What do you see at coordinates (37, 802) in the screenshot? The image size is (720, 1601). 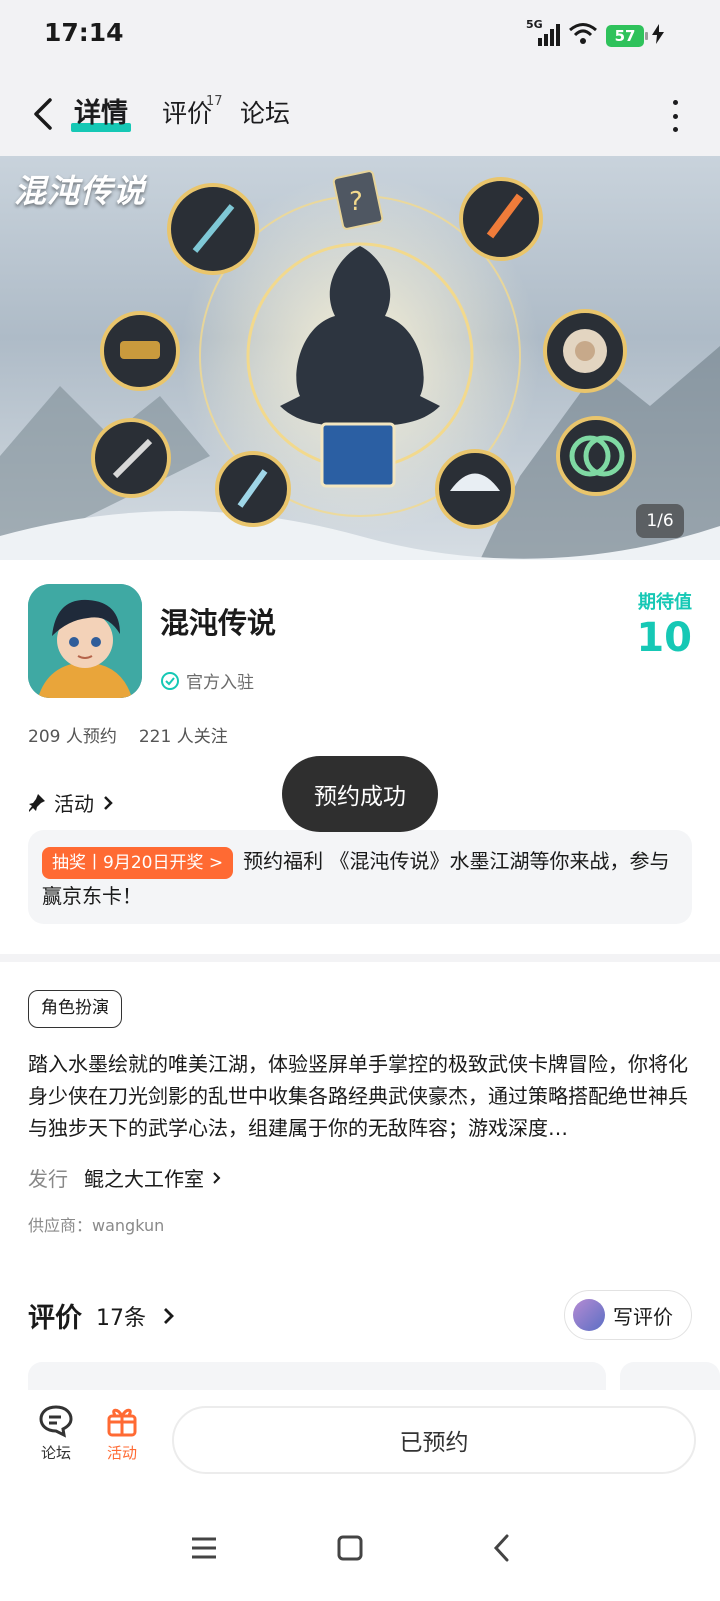 I see `pin-icon` at bounding box center [37, 802].